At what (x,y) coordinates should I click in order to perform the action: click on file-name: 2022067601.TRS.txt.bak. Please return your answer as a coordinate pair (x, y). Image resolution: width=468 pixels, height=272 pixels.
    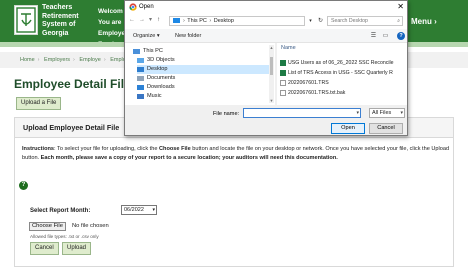
    Looking at the image, I should click on (317, 93).